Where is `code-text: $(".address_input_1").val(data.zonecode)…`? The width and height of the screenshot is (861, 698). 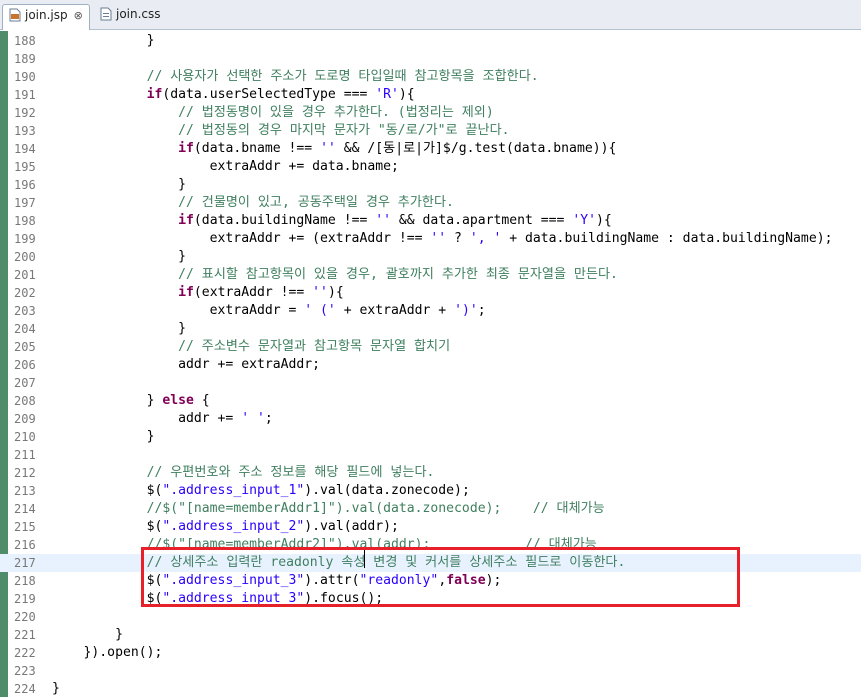 code-text: $(".address_input_1").val(data.zonecode)… is located at coordinates (261, 491).